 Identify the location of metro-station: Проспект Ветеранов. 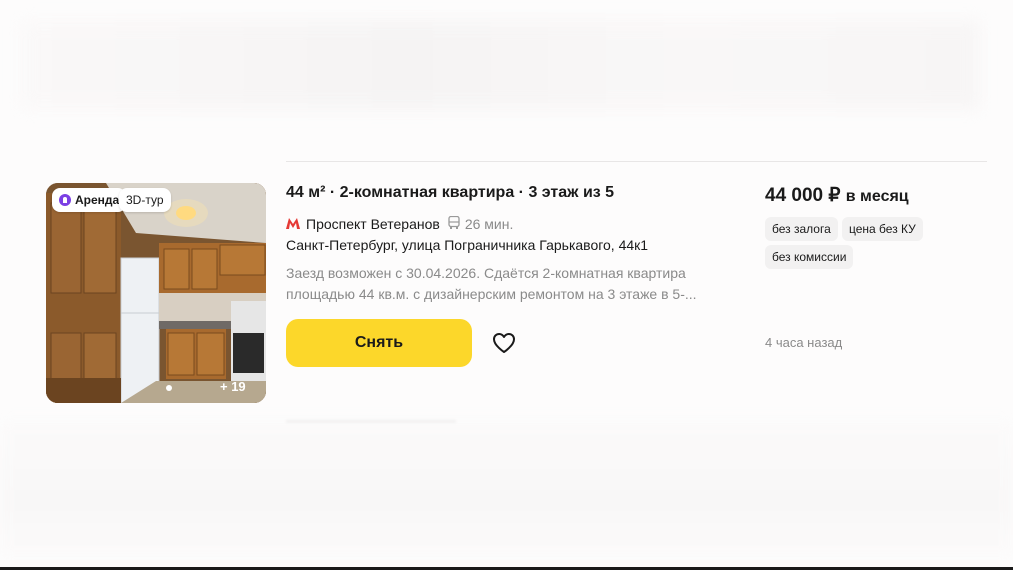
(373, 224).